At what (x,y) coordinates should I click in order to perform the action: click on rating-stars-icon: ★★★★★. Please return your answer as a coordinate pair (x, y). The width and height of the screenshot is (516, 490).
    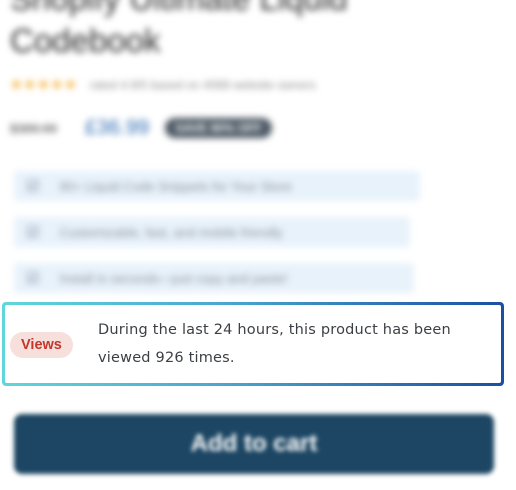
    Looking at the image, I should click on (44, 84).